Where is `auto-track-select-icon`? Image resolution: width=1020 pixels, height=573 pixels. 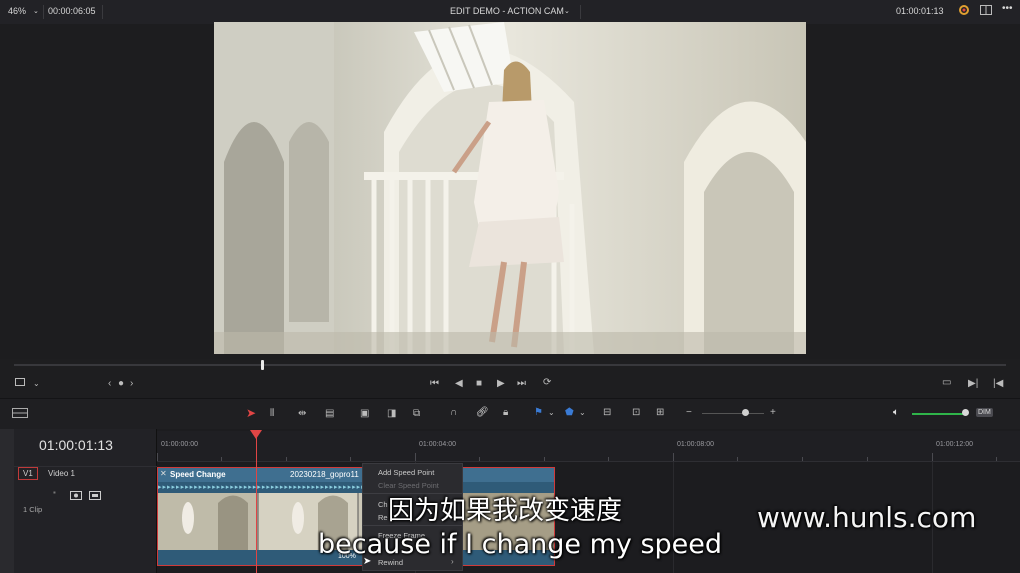
auto-track-select-icon is located at coordinates (76, 496).